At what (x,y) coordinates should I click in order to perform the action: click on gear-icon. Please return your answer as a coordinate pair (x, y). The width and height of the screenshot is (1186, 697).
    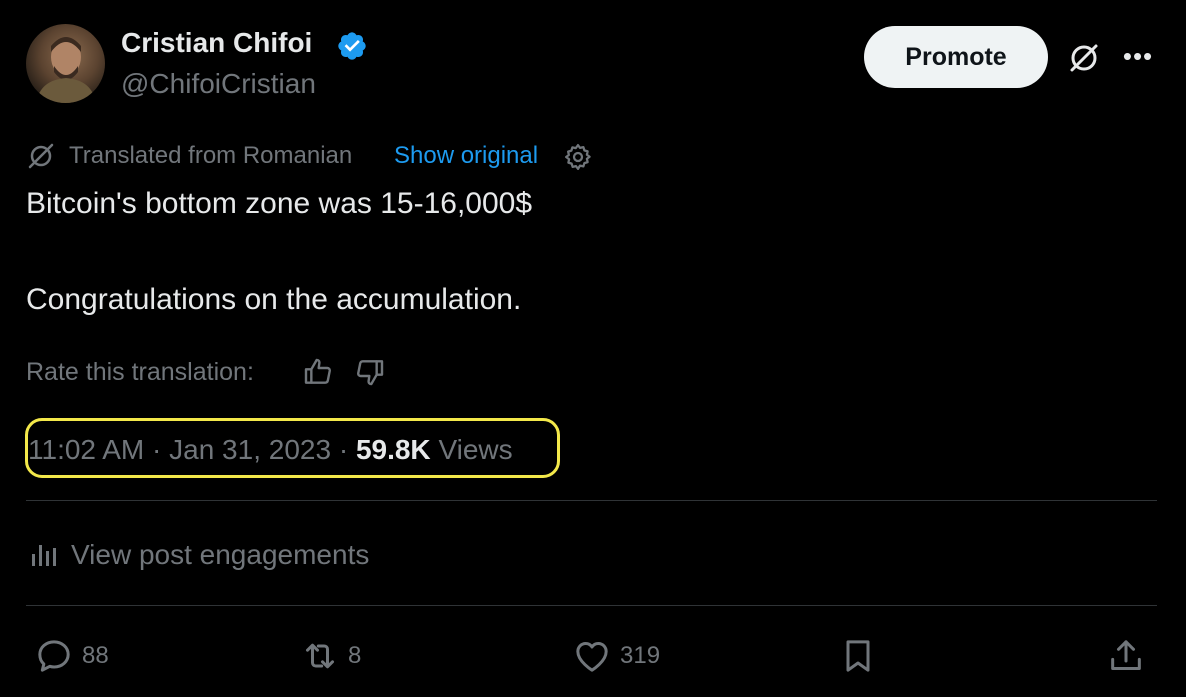
    Looking at the image, I should click on (578, 157).